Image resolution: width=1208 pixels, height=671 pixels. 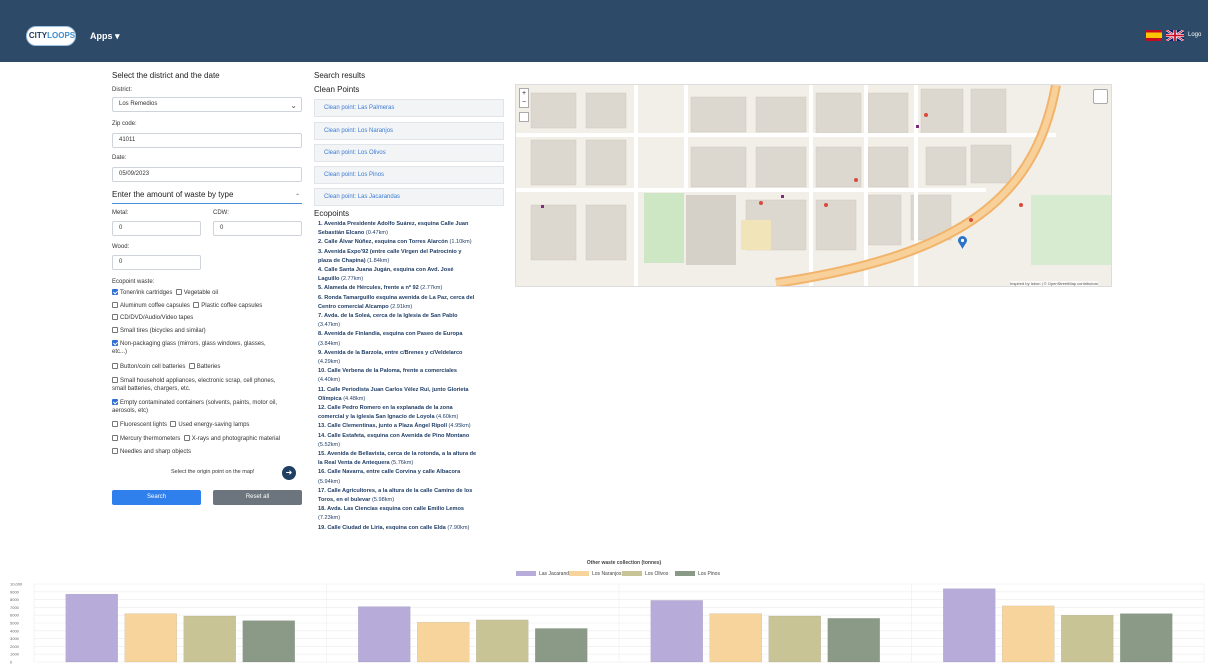 I want to click on zoom-in-button: +, so click(x=524, y=93).